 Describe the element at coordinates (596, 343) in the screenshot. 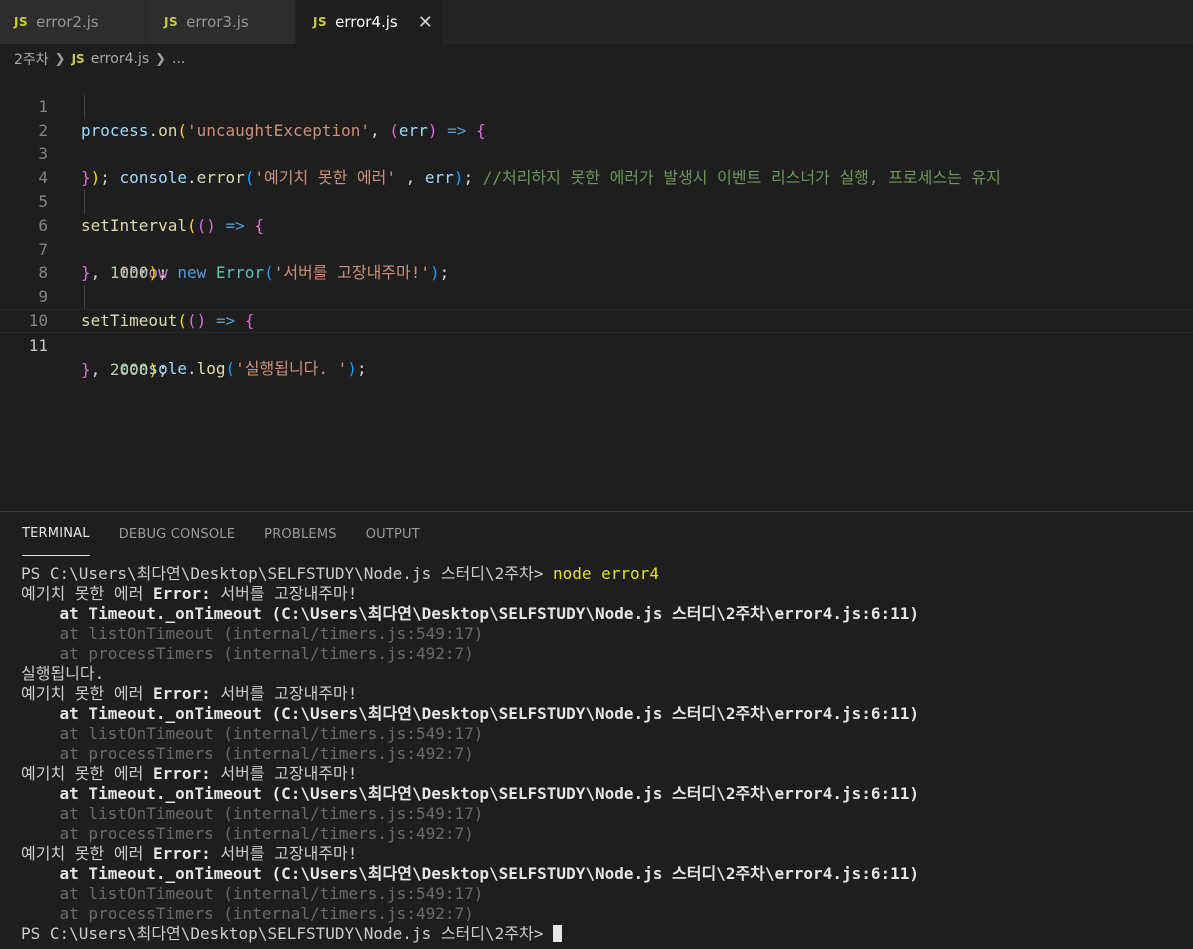

I see `code-line-current: 11 }, 2000);` at that location.